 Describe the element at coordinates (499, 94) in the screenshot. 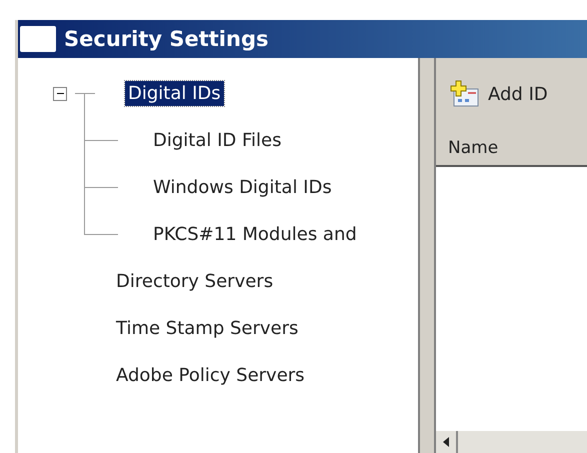

I see `add-id-button: Add ID` at that location.